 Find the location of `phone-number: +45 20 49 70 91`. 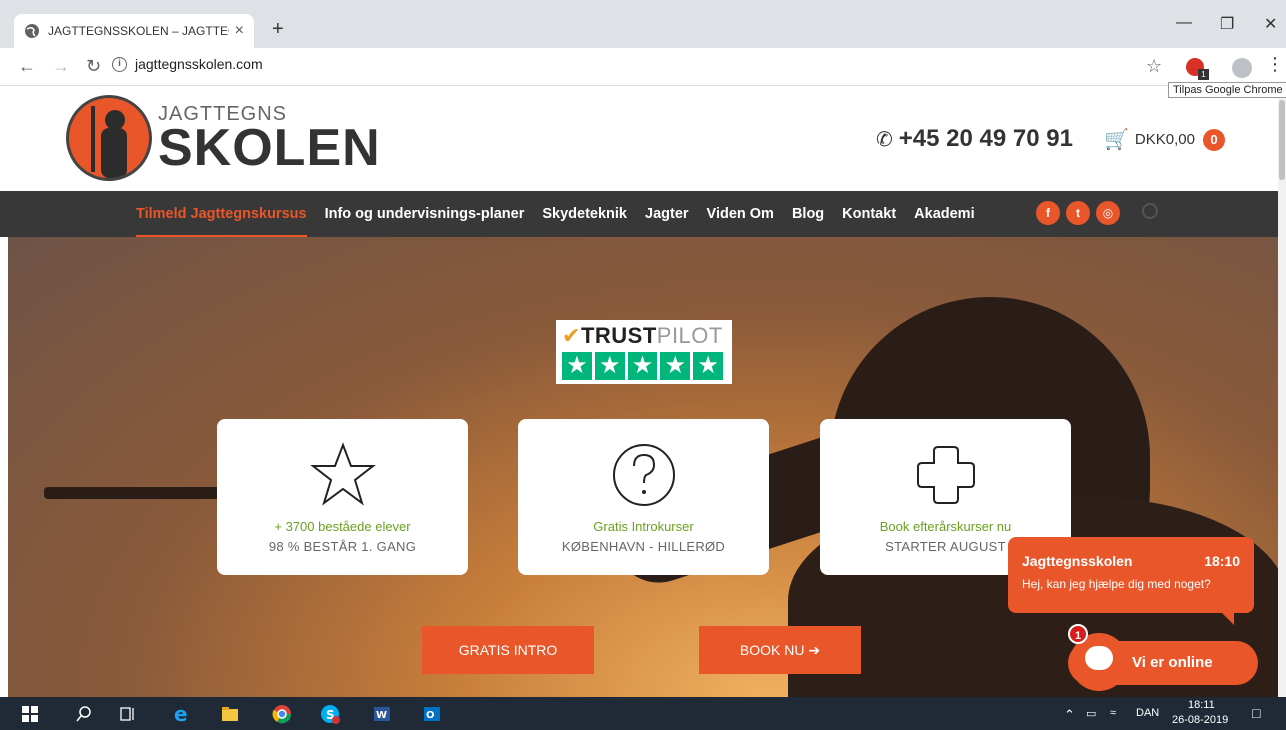

phone-number: +45 20 49 70 91 is located at coordinates (985, 138).